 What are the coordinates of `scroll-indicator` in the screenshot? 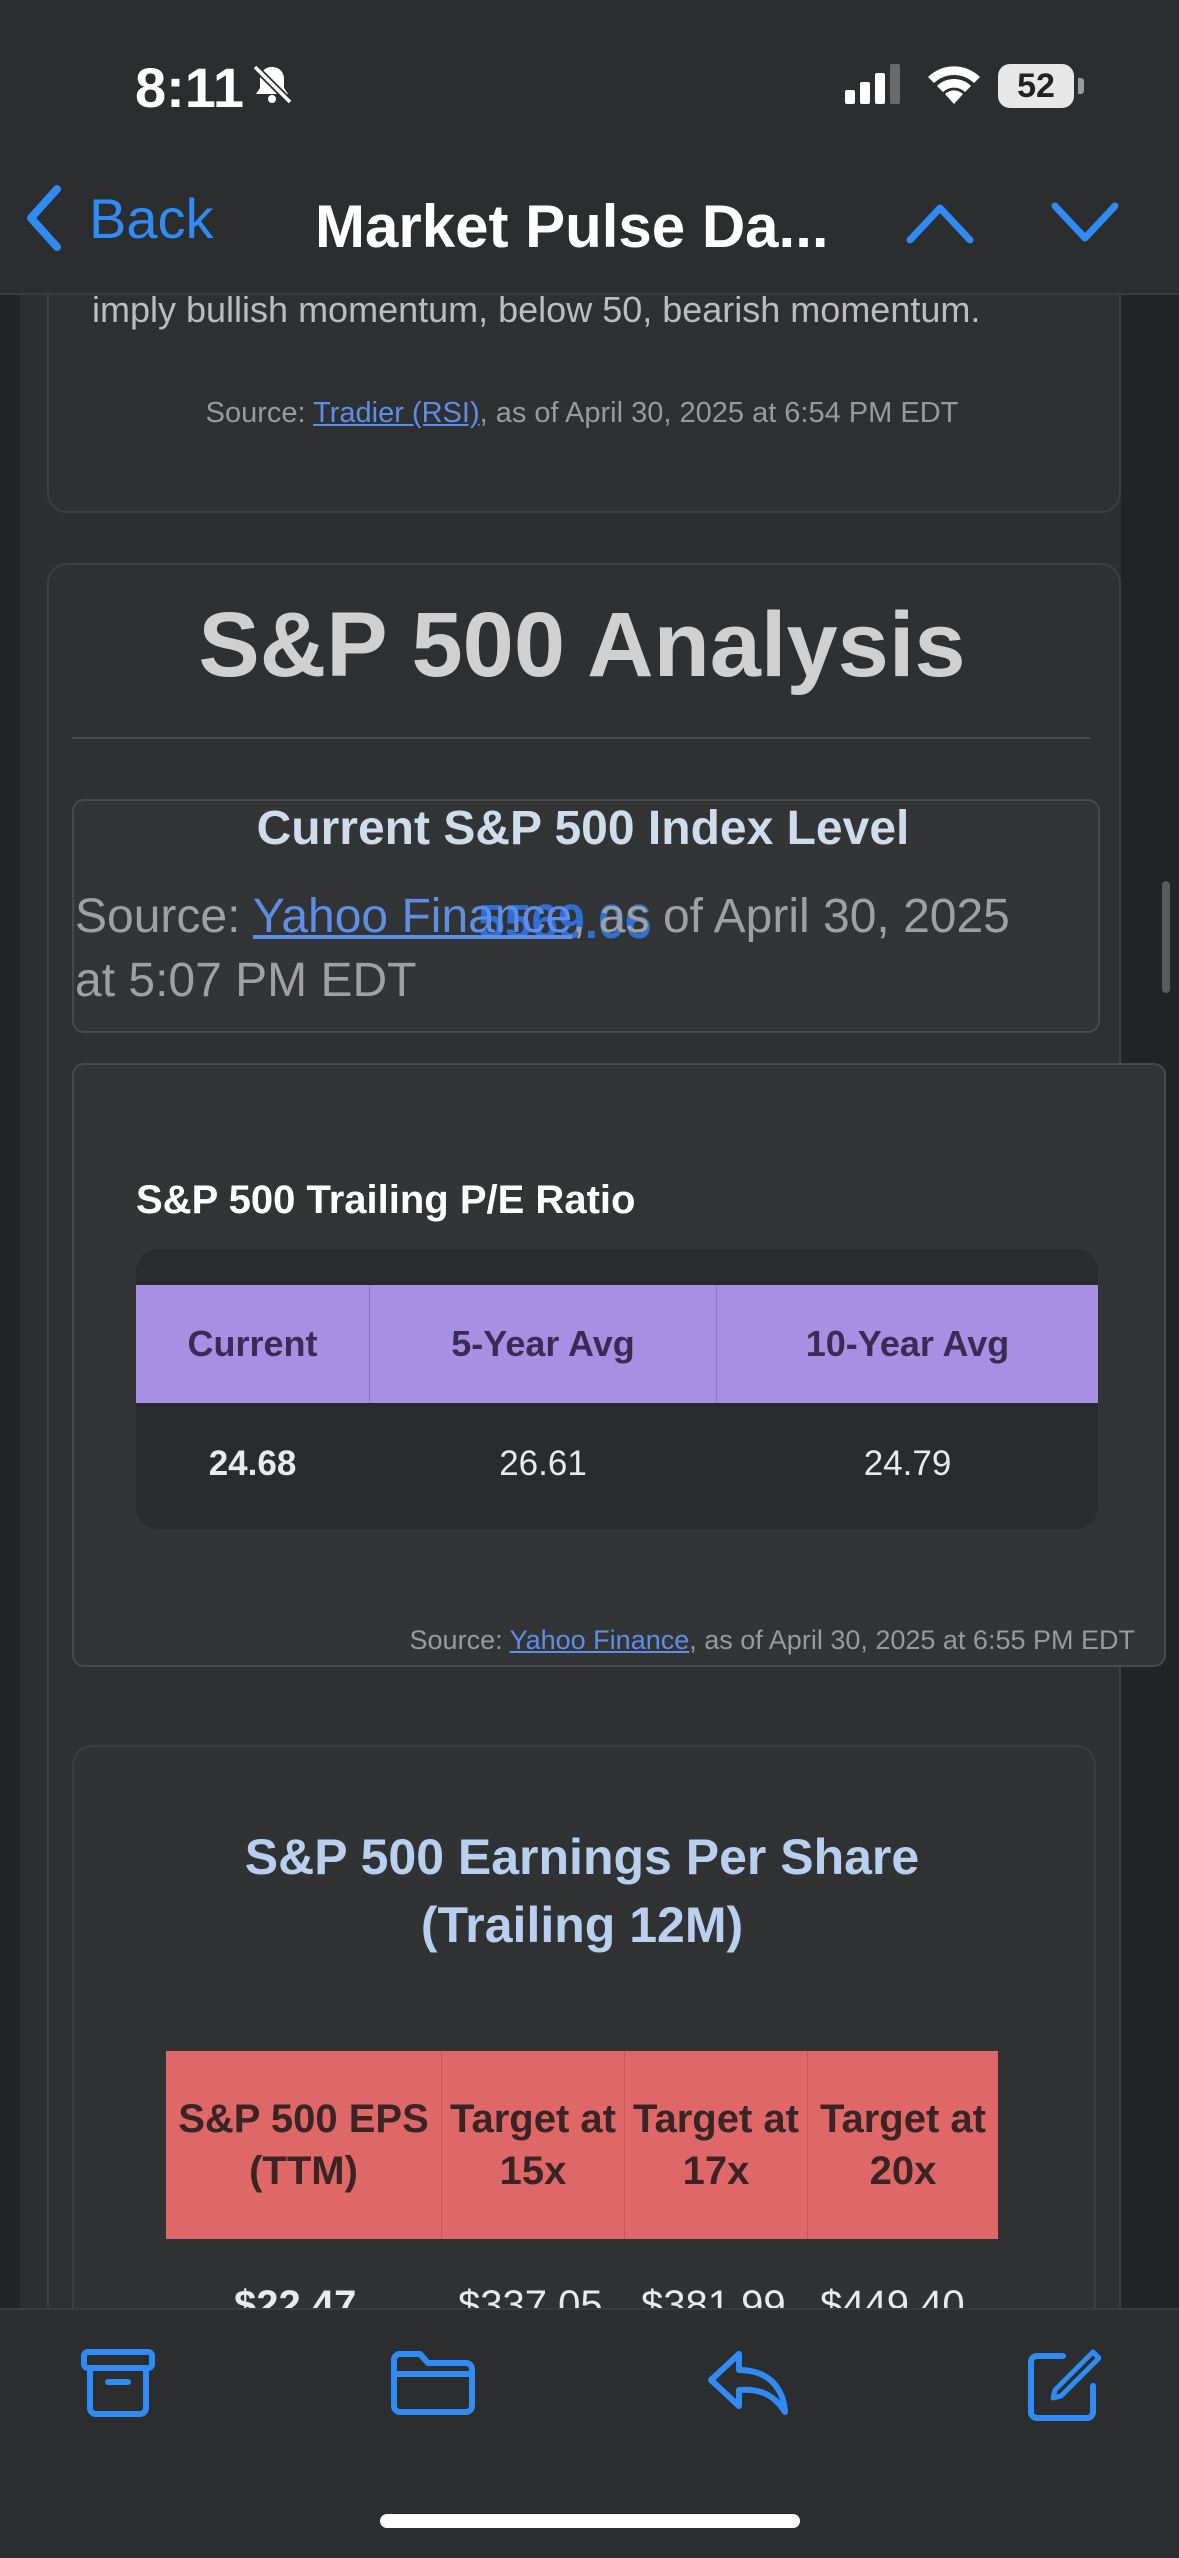 It's located at (1166, 937).